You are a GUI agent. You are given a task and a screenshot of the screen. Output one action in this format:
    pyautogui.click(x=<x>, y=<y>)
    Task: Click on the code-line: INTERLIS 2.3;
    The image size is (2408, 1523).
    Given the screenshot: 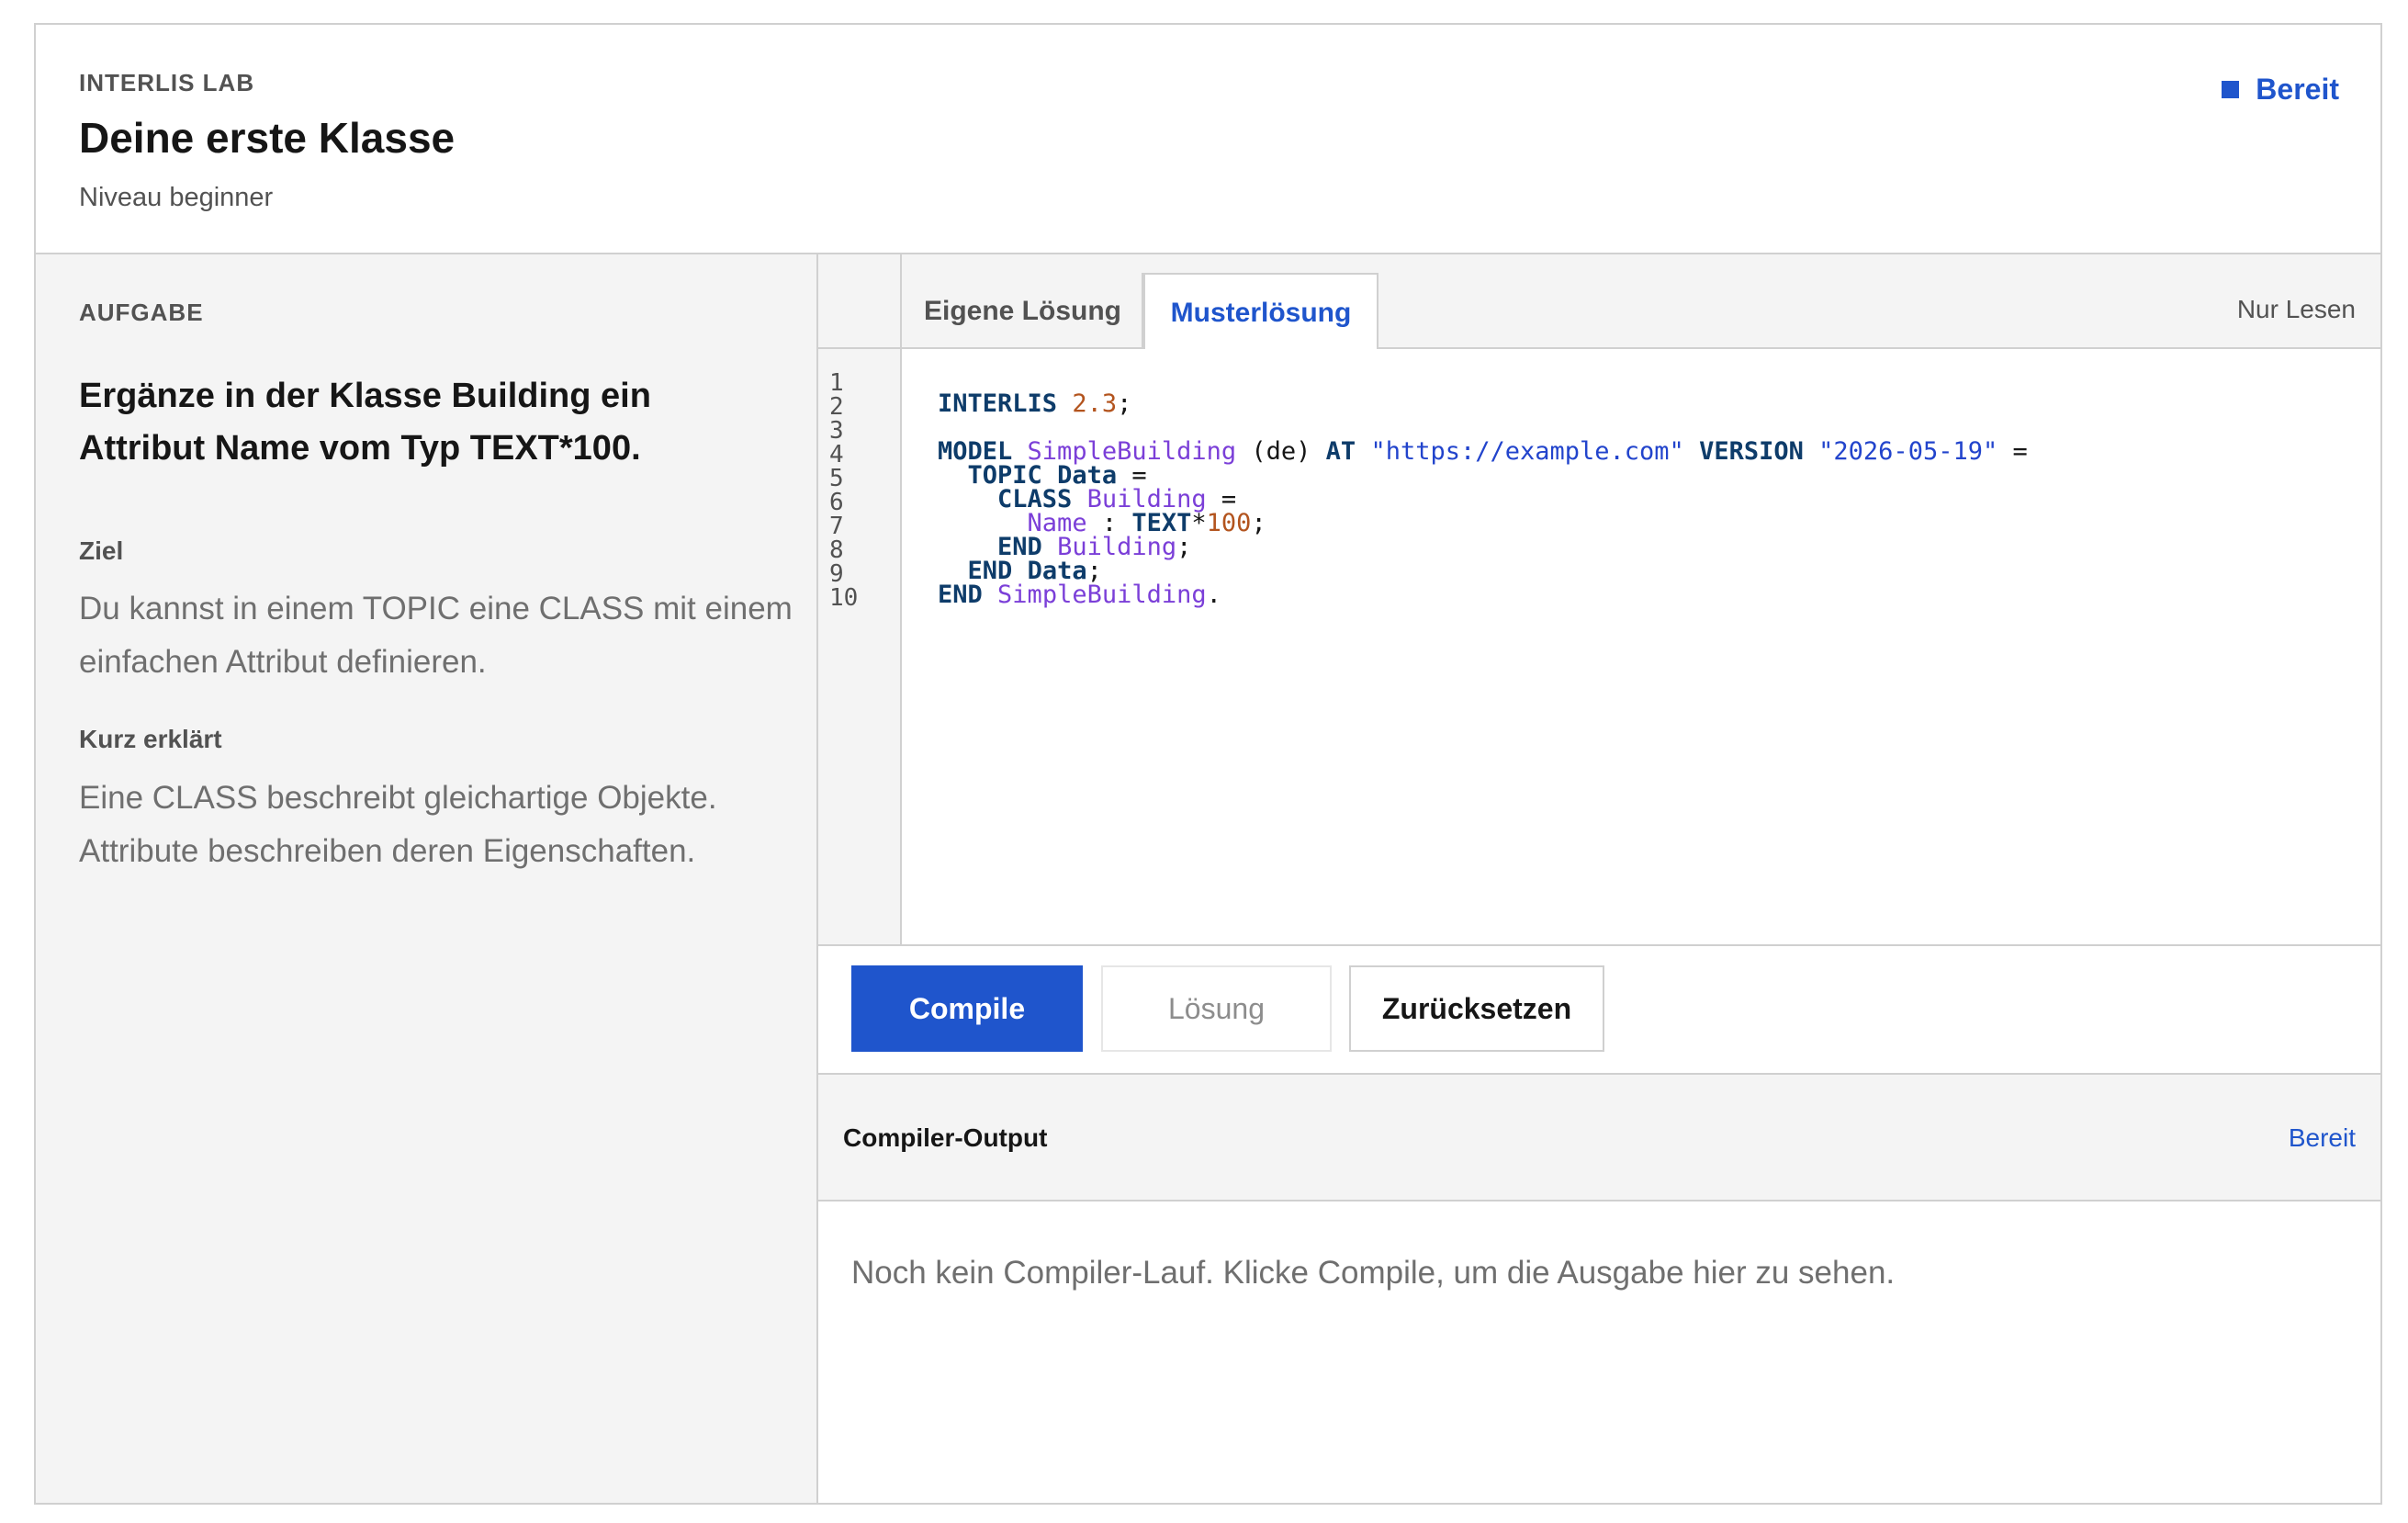 What is the action you would take?
    pyautogui.click(x=1483, y=401)
    